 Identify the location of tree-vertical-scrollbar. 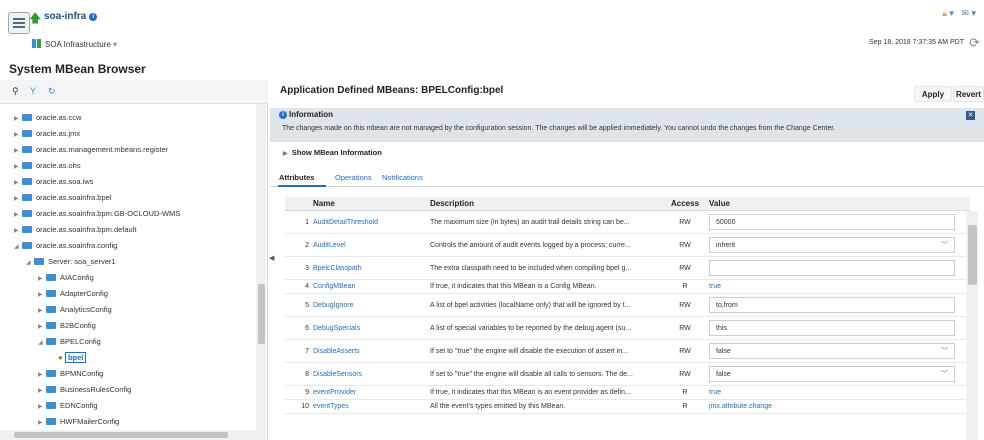
(261, 272).